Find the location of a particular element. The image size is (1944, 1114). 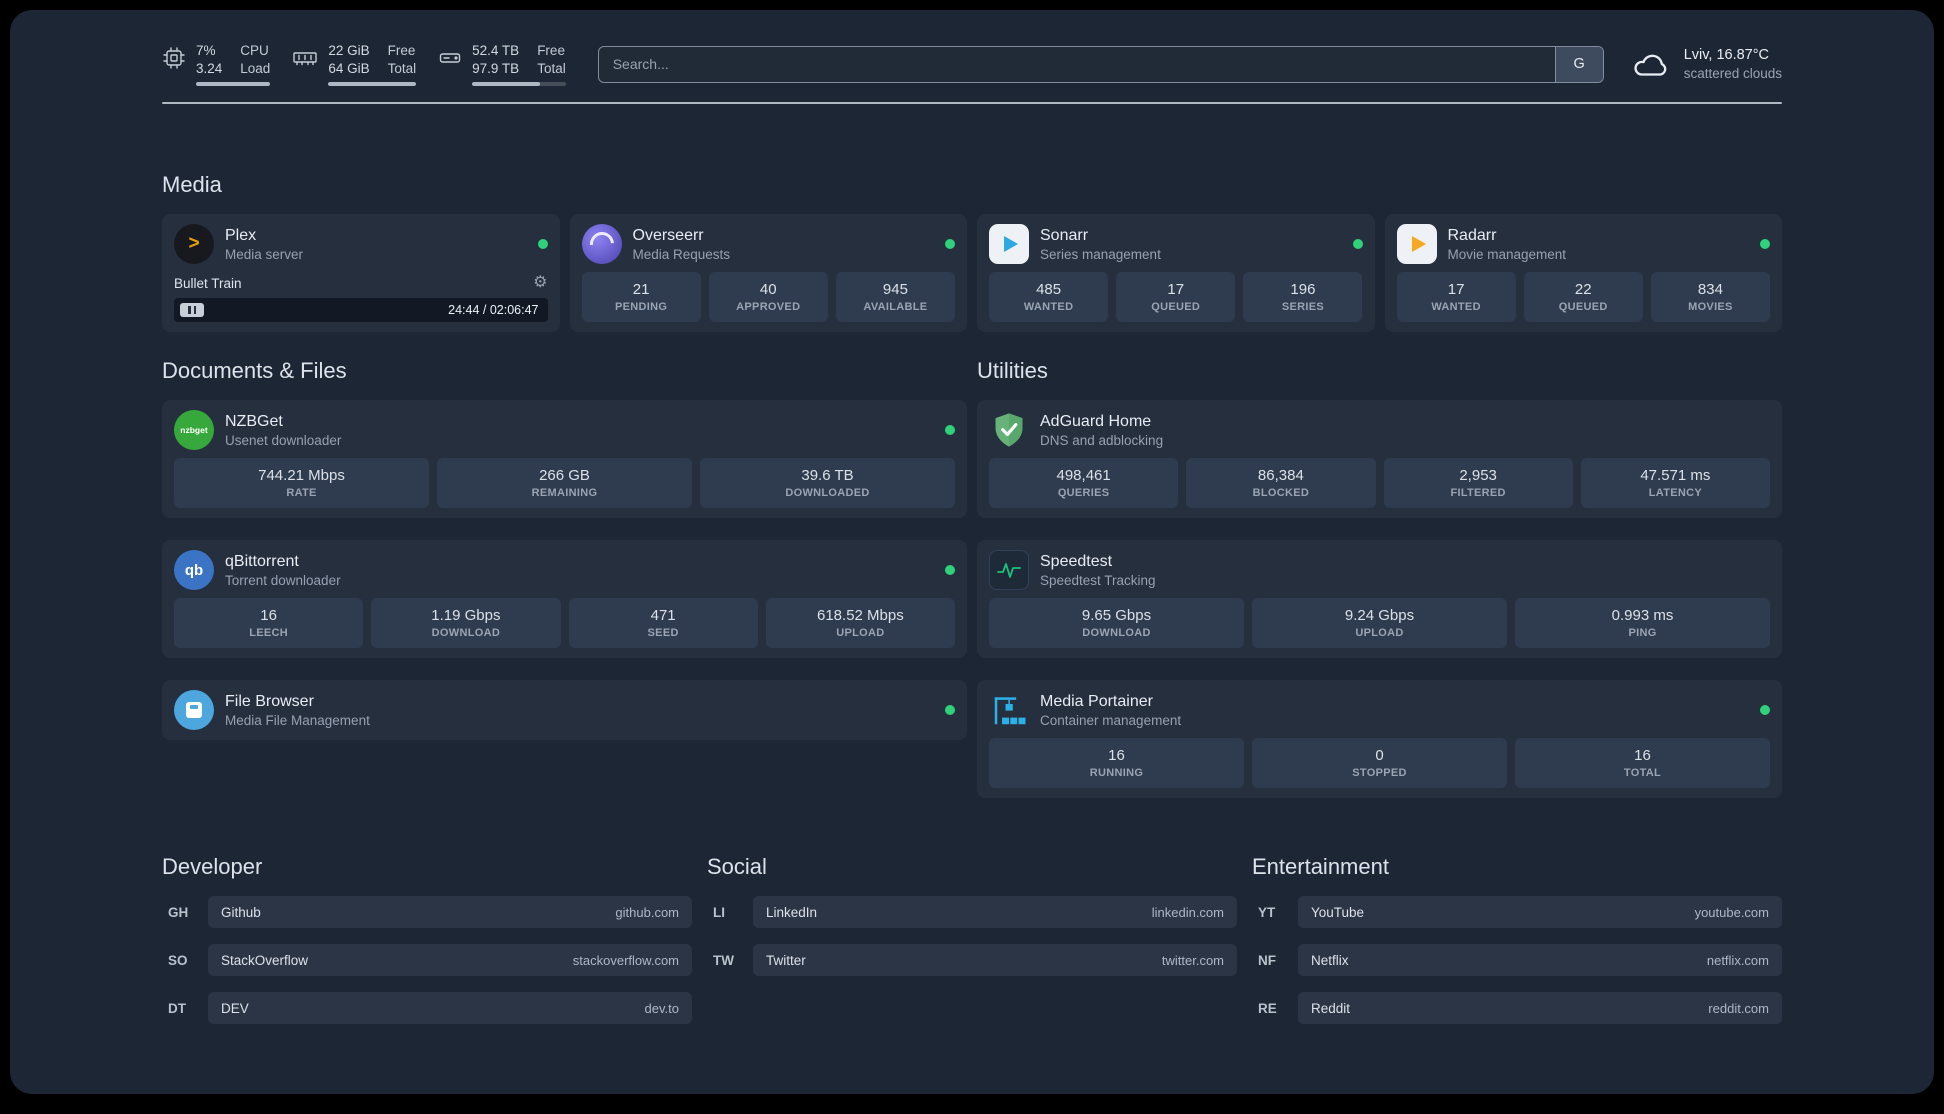

divider is located at coordinates (972, 103).